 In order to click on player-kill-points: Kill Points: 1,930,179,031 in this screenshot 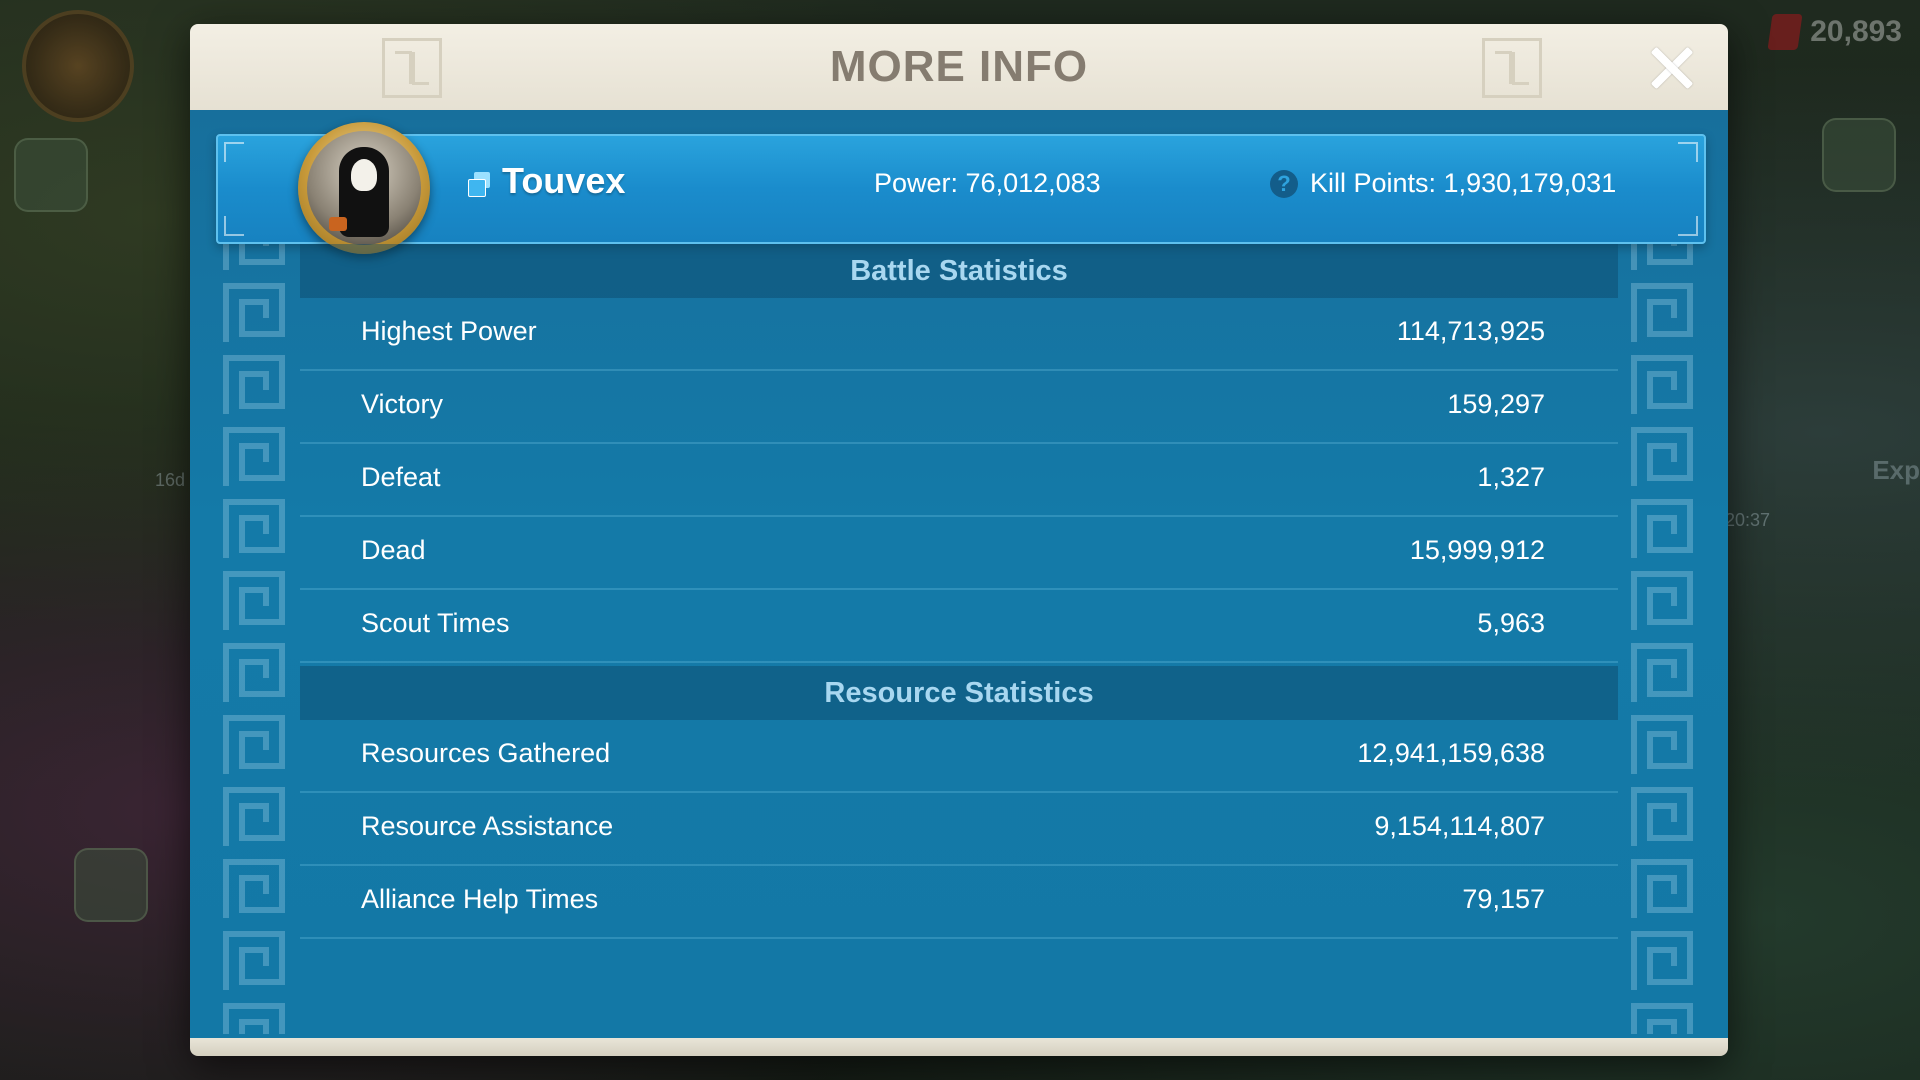, I will do `click(1463, 183)`.